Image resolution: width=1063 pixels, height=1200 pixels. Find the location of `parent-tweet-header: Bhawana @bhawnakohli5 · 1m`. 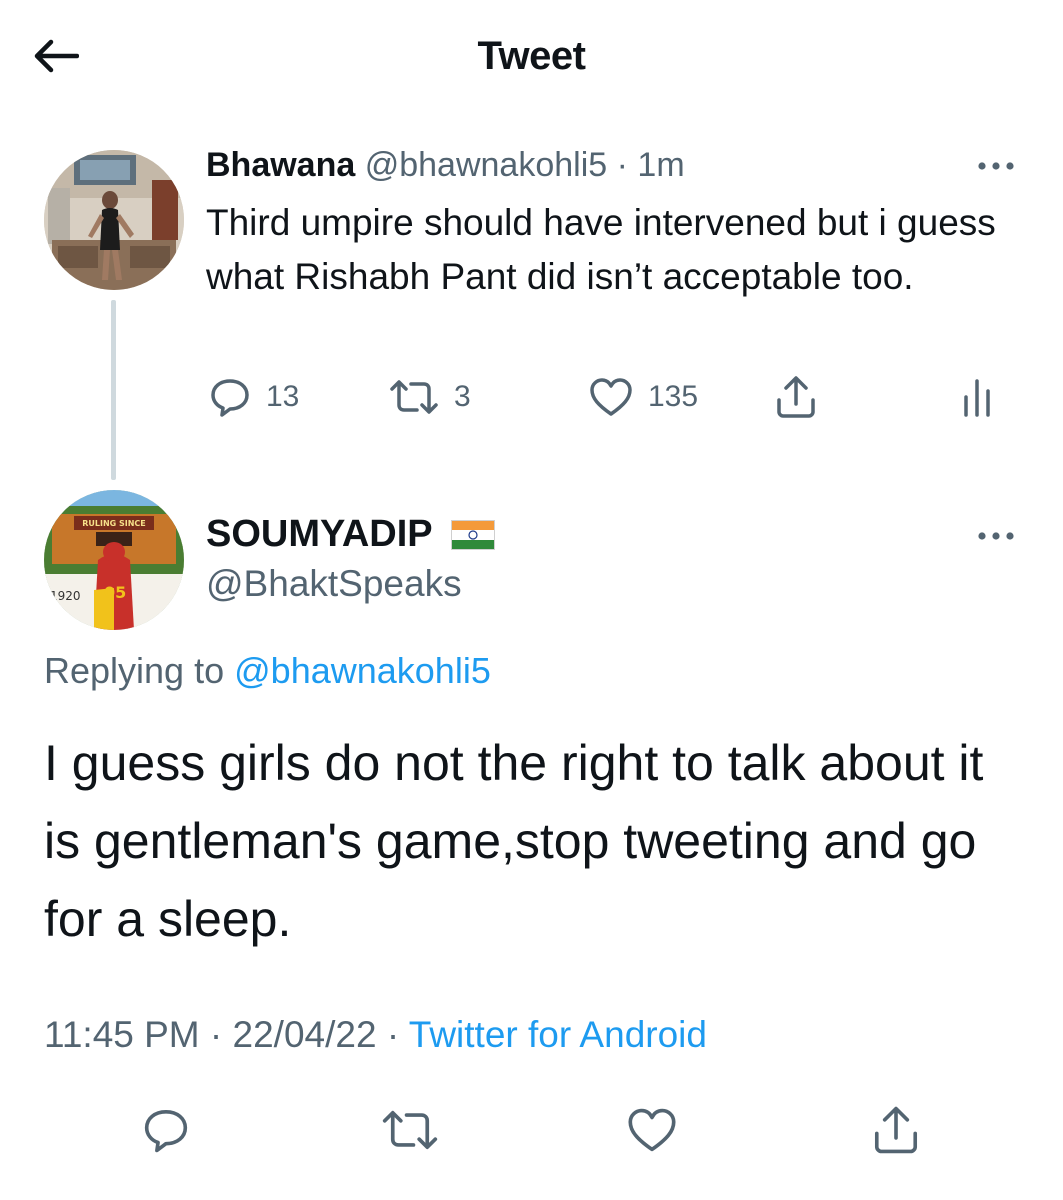

parent-tweet-header: Bhawana @bhawnakohli5 · 1m is located at coordinates (445, 165).